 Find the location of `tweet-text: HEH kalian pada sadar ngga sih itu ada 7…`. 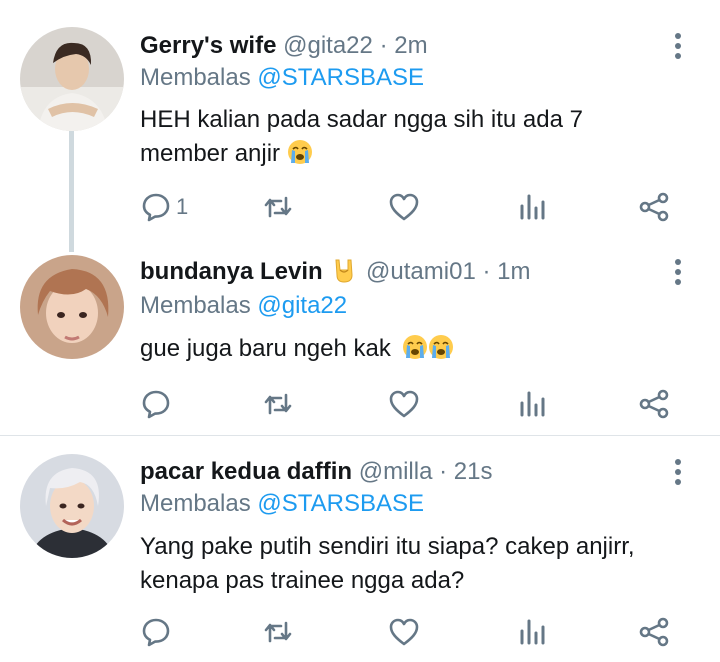

tweet-text: HEH kalian pada sadar ngga sih itu ada 7… is located at coordinates (410, 137).